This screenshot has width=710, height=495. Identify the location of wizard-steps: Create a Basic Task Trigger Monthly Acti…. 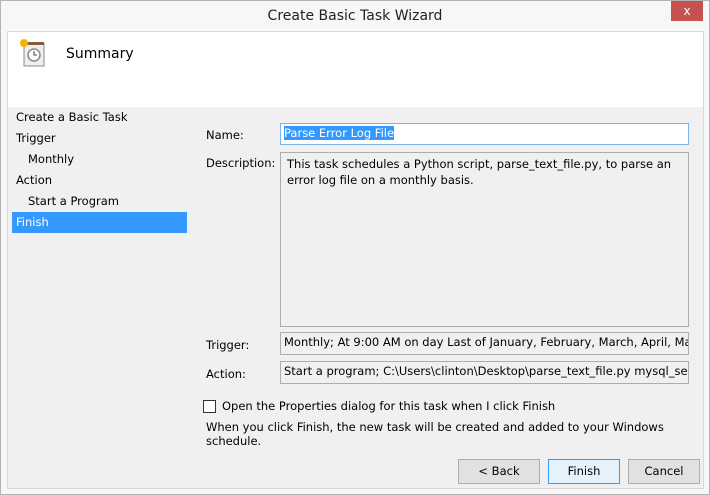
(99, 170).